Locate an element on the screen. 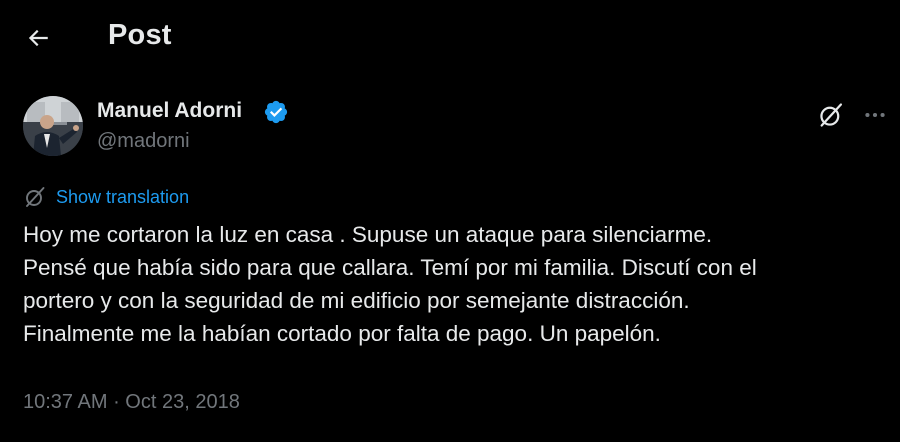 This screenshot has height=442, width=900. more-horizontal-icon is located at coordinates (875, 115).